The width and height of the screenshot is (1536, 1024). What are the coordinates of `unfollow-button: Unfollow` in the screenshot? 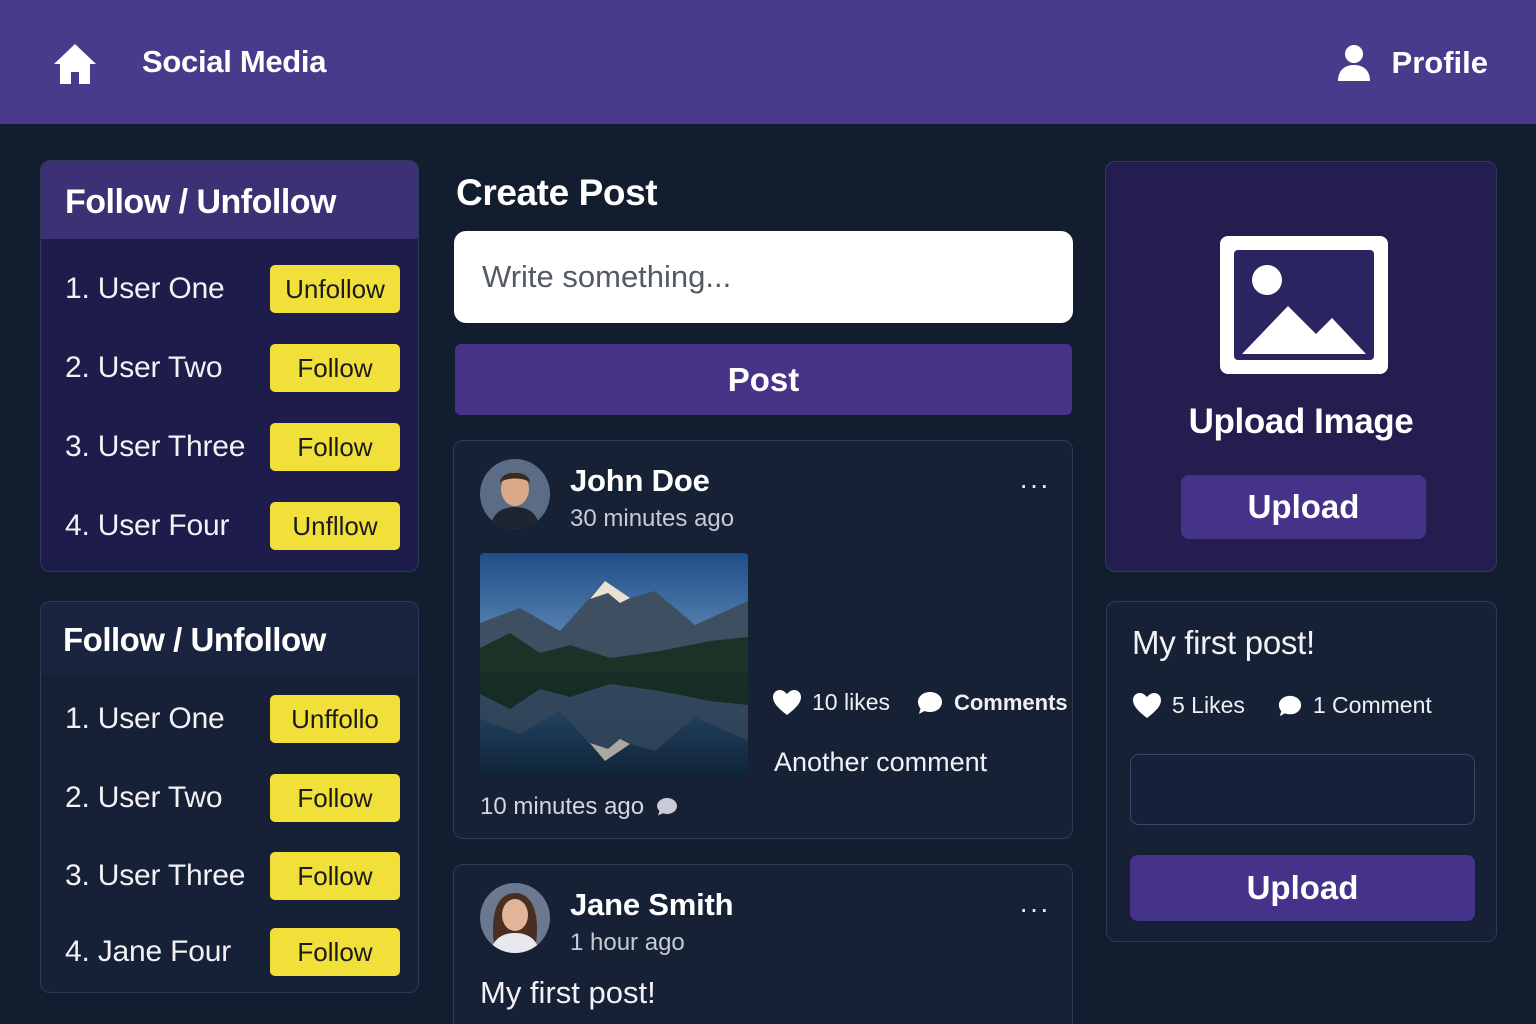 It's located at (335, 289).